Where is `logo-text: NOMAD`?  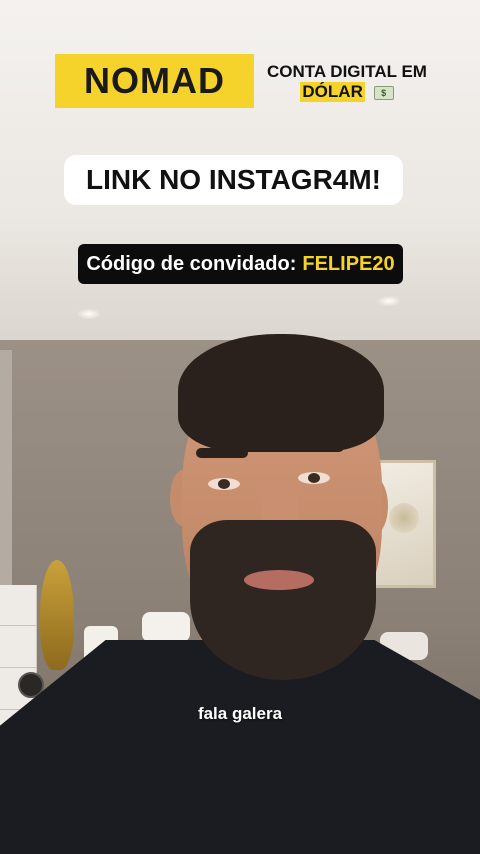 logo-text: NOMAD is located at coordinates (154, 80).